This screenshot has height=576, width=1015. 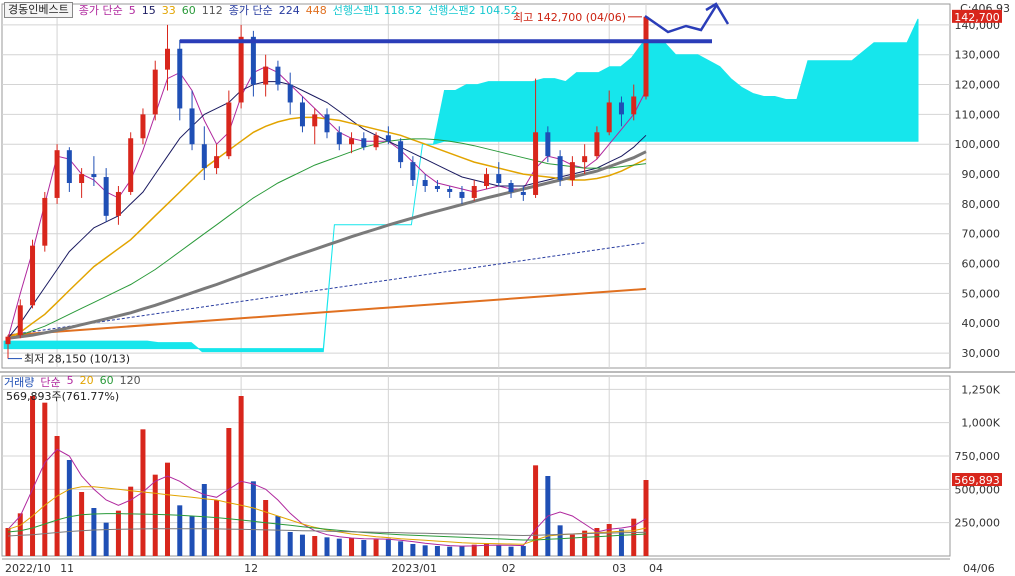 I want to click on price-tick-label: 130,000, so click(x=978, y=55).